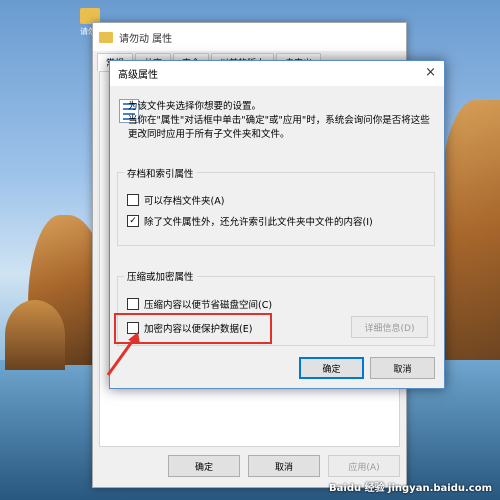 The height and width of the screenshot is (500, 500). I want to click on advanced-title: 高级属性, so click(138, 75).